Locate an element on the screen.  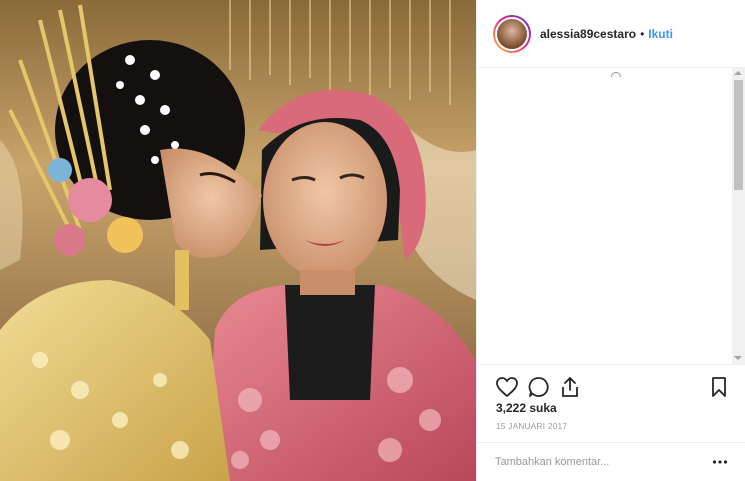
more-options-icon is located at coordinates (720, 462).